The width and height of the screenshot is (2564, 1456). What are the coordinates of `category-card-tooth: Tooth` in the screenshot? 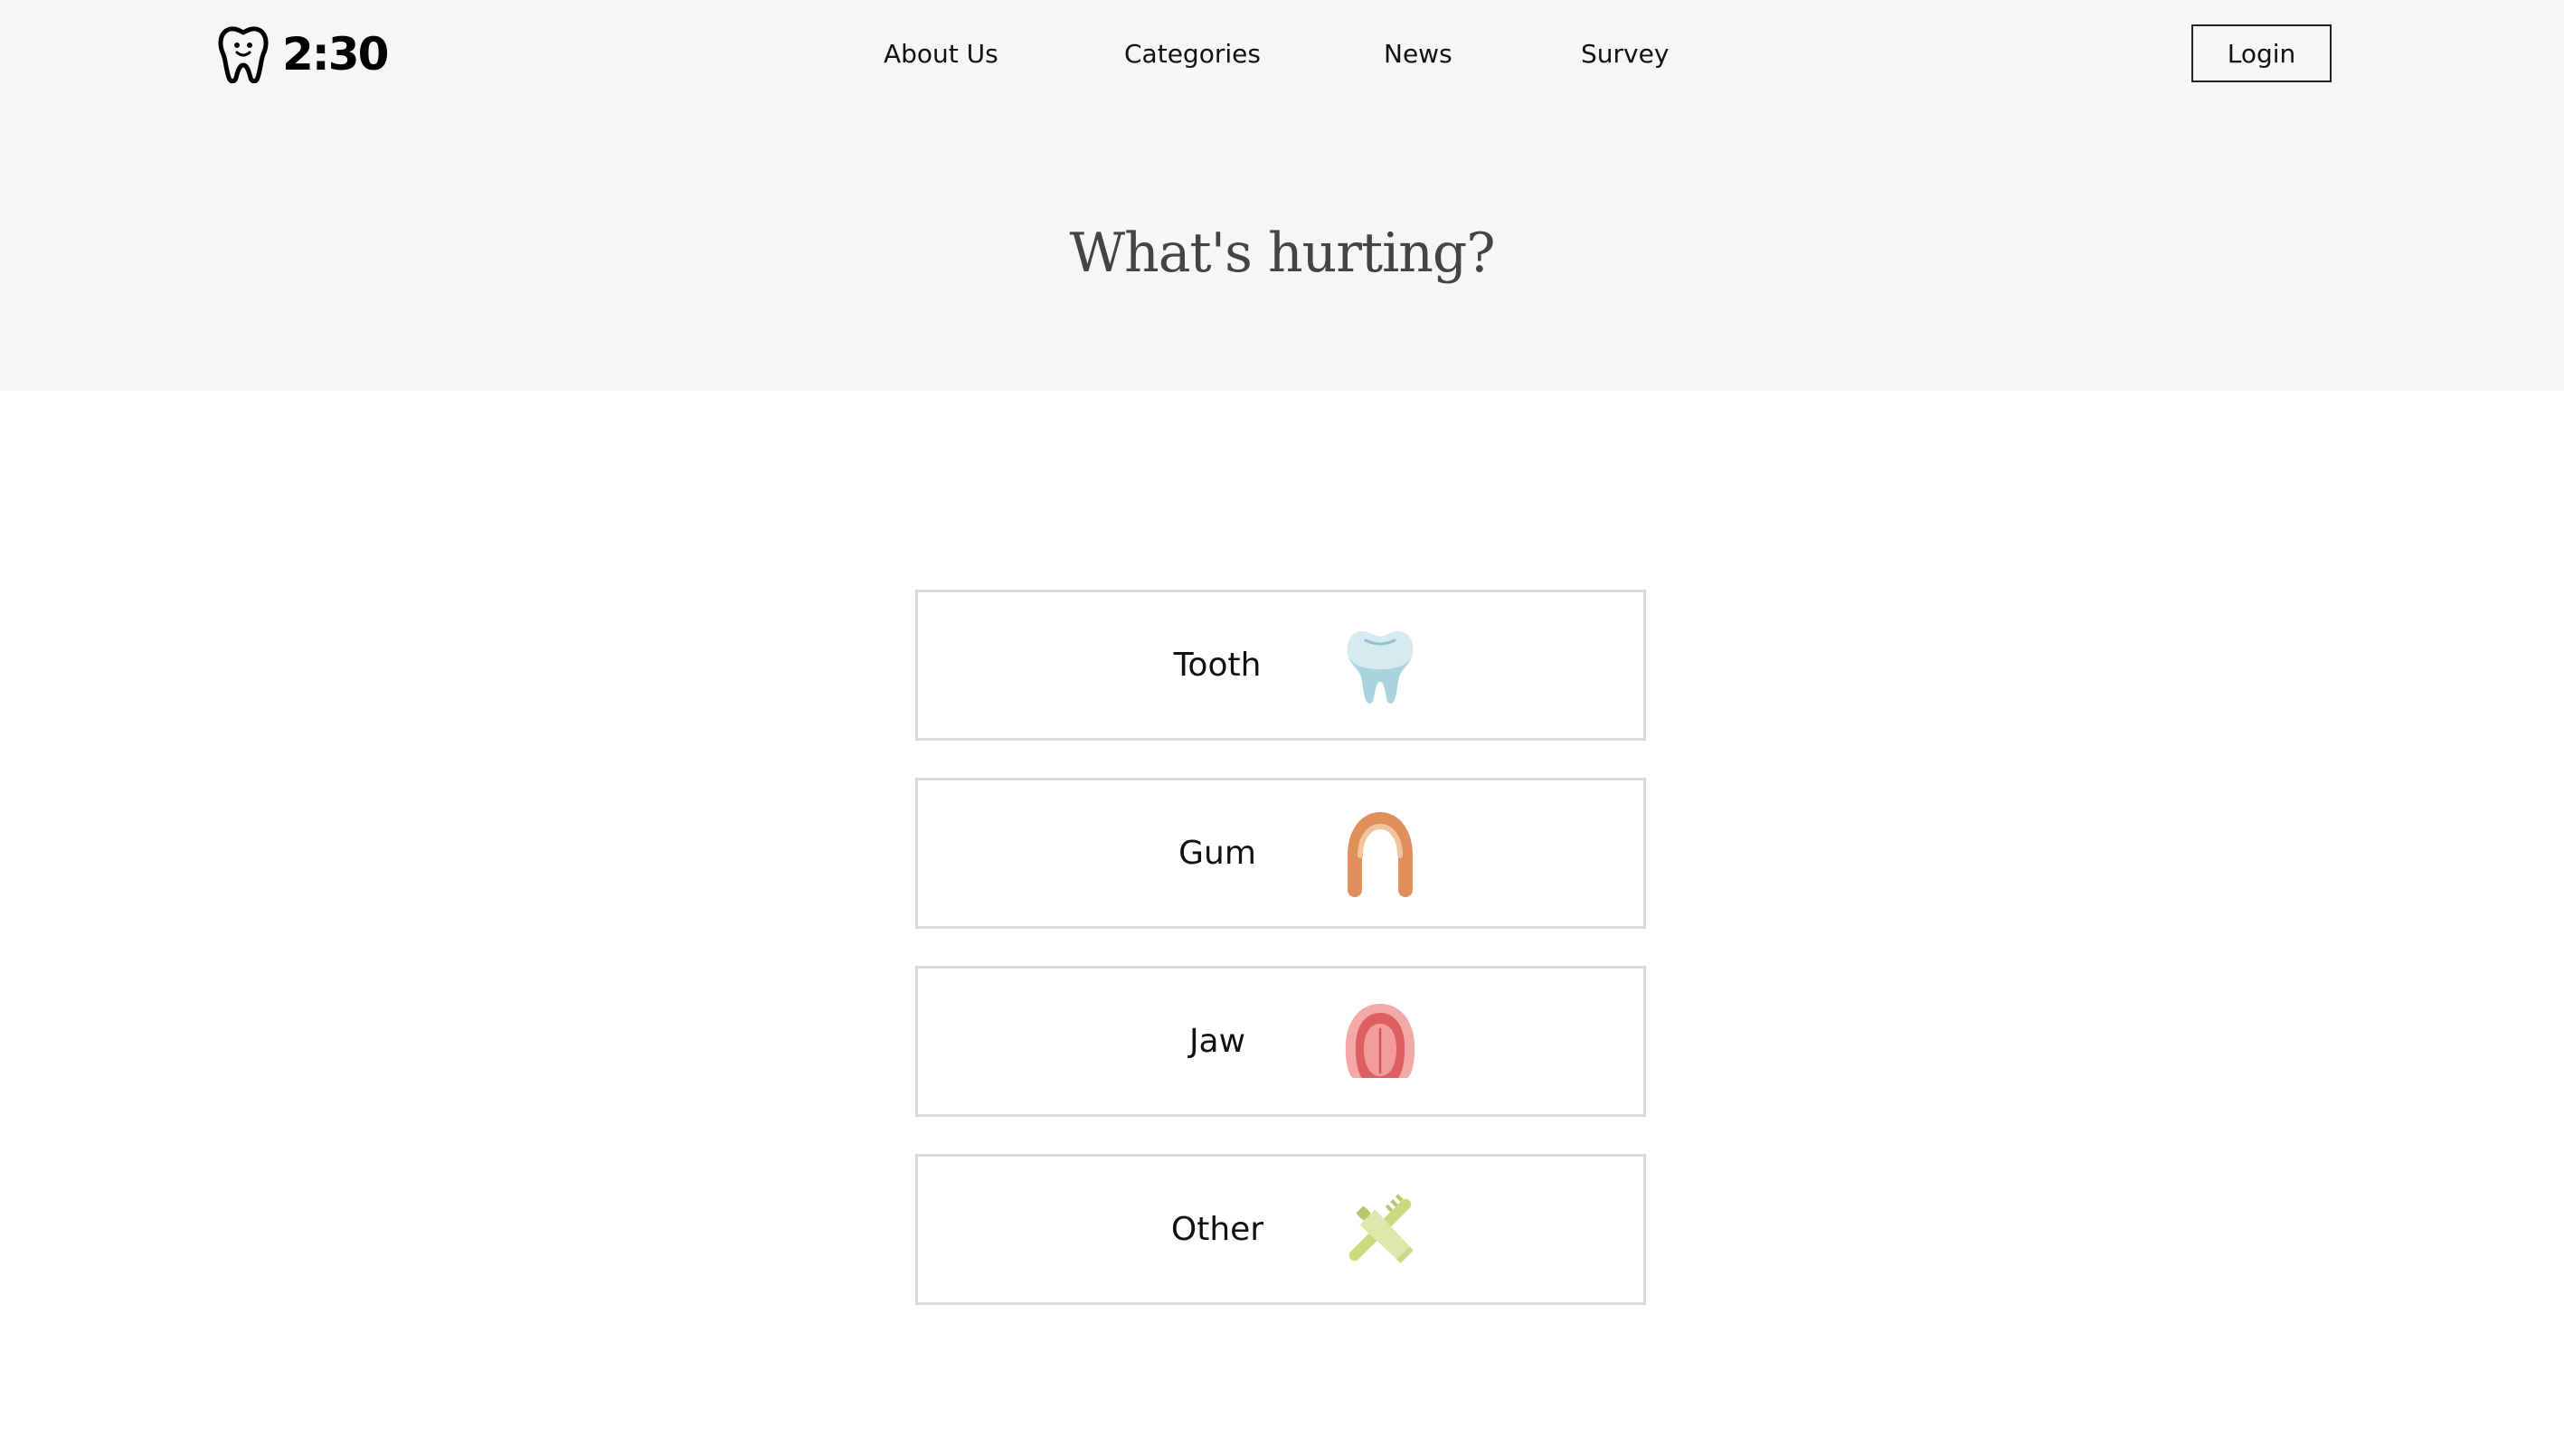 It's located at (1281, 665).